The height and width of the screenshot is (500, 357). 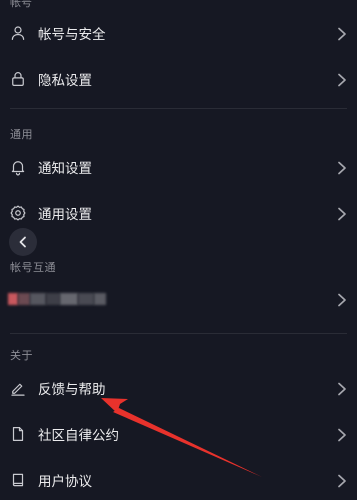 What do you see at coordinates (178, 480) in the screenshot?
I see `settings-item-user-agreement: 用户协议` at bounding box center [178, 480].